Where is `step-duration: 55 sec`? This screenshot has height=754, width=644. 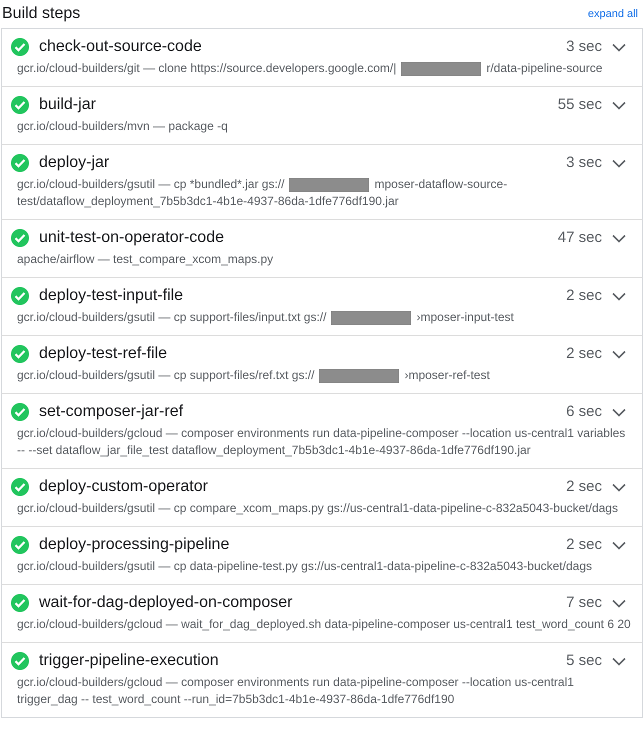 step-duration: 55 sec is located at coordinates (580, 104).